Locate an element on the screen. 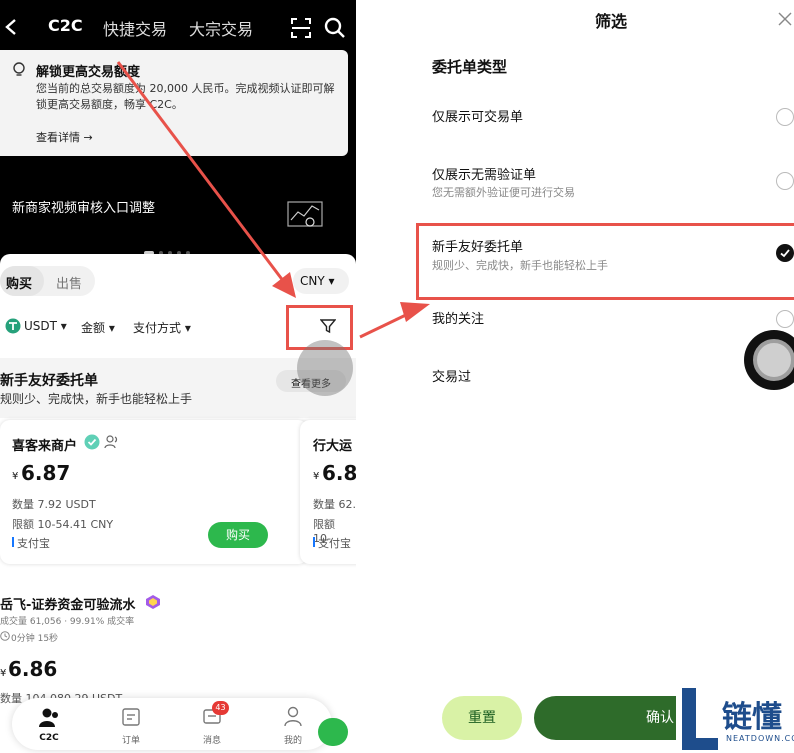  c2c-tab-icon is located at coordinates (49, 718).